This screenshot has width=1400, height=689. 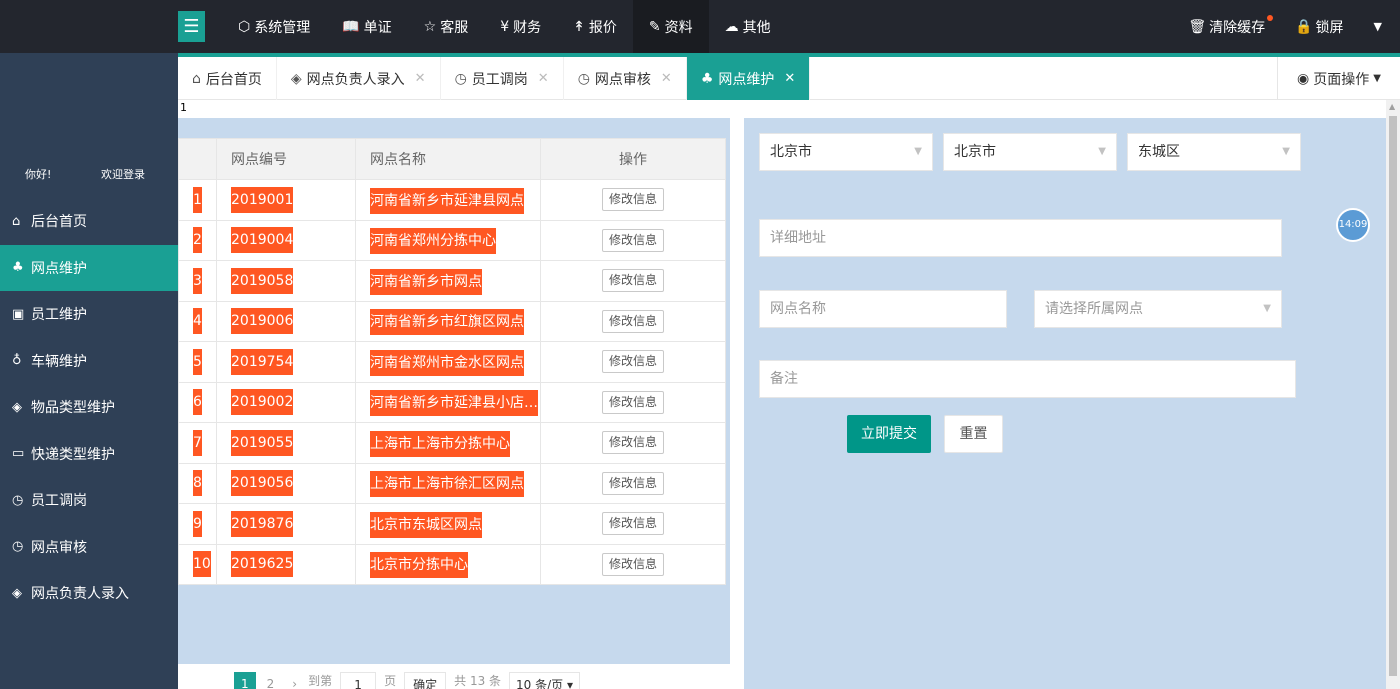 I want to click on scrollbar-thumb, so click(x=1393, y=396).